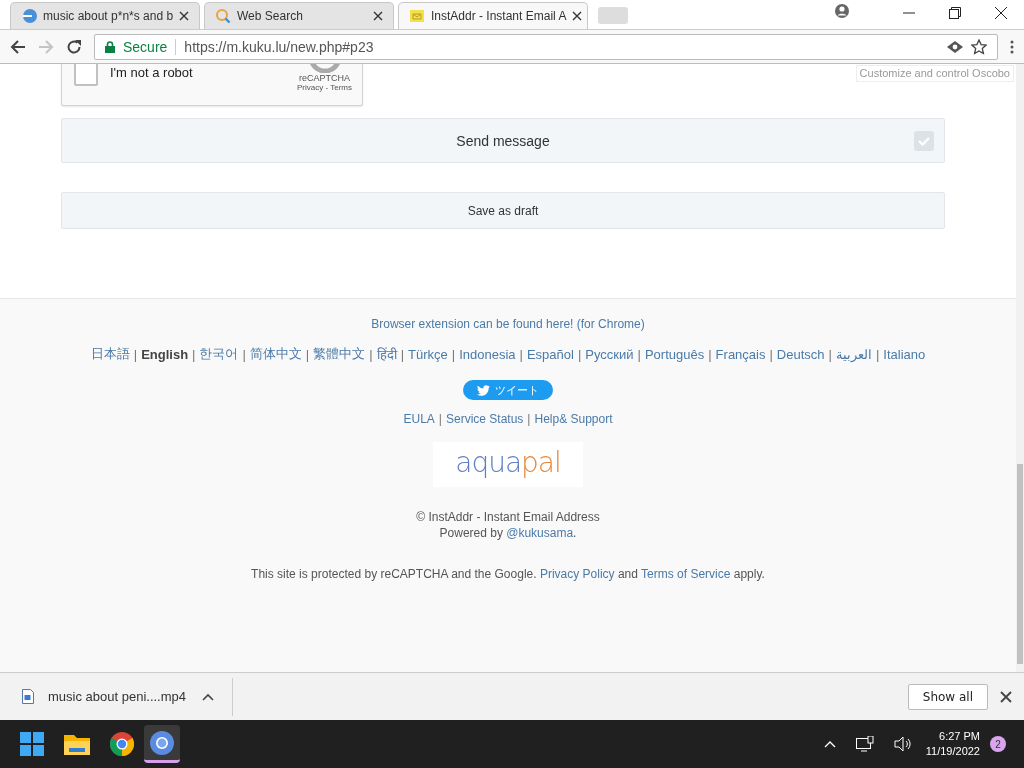 The height and width of the screenshot is (768, 1024). Describe the element at coordinates (484, 419) in the screenshot. I see `footer-link: Service Status` at that location.